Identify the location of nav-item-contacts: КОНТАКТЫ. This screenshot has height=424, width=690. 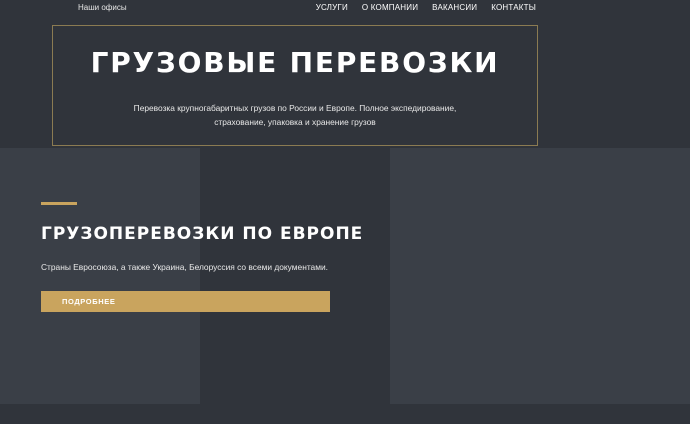
(513, 7).